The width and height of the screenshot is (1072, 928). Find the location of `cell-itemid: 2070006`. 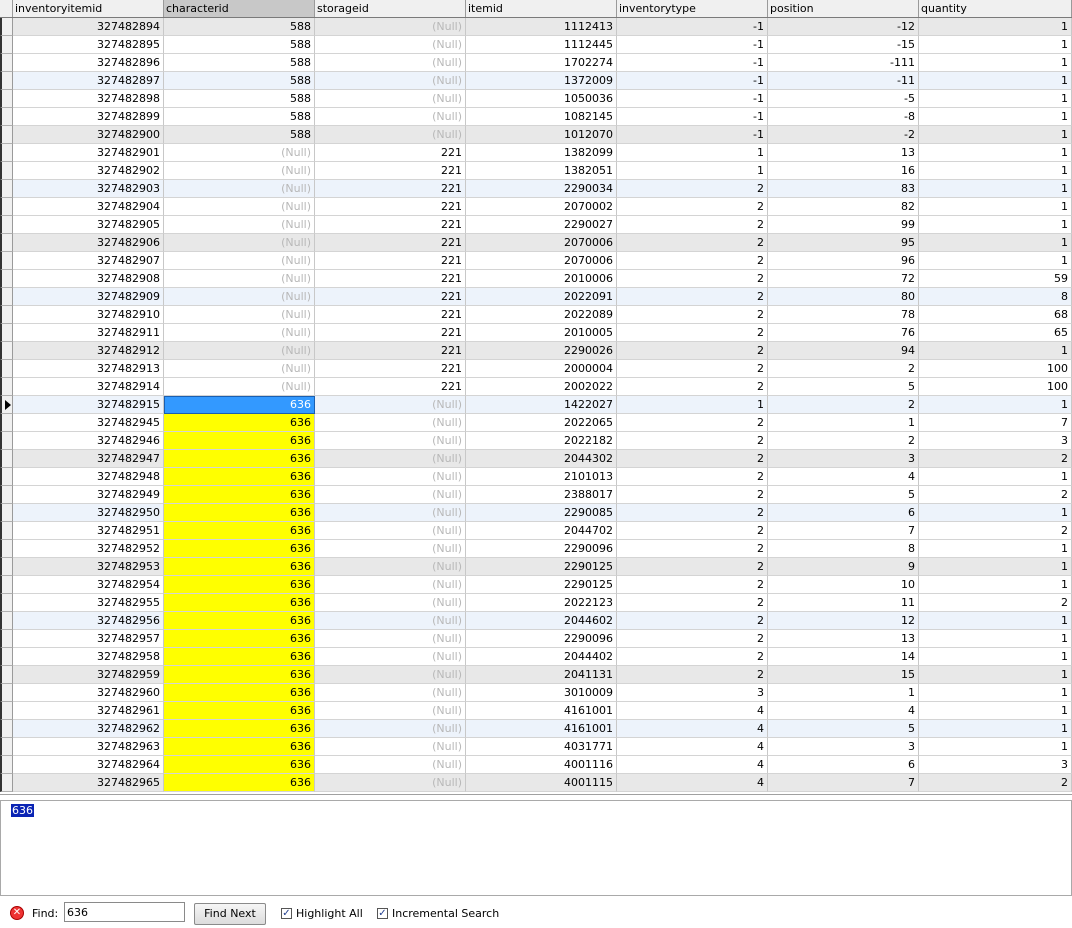

cell-itemid: 2070006 is located at coordinates (541, 261).